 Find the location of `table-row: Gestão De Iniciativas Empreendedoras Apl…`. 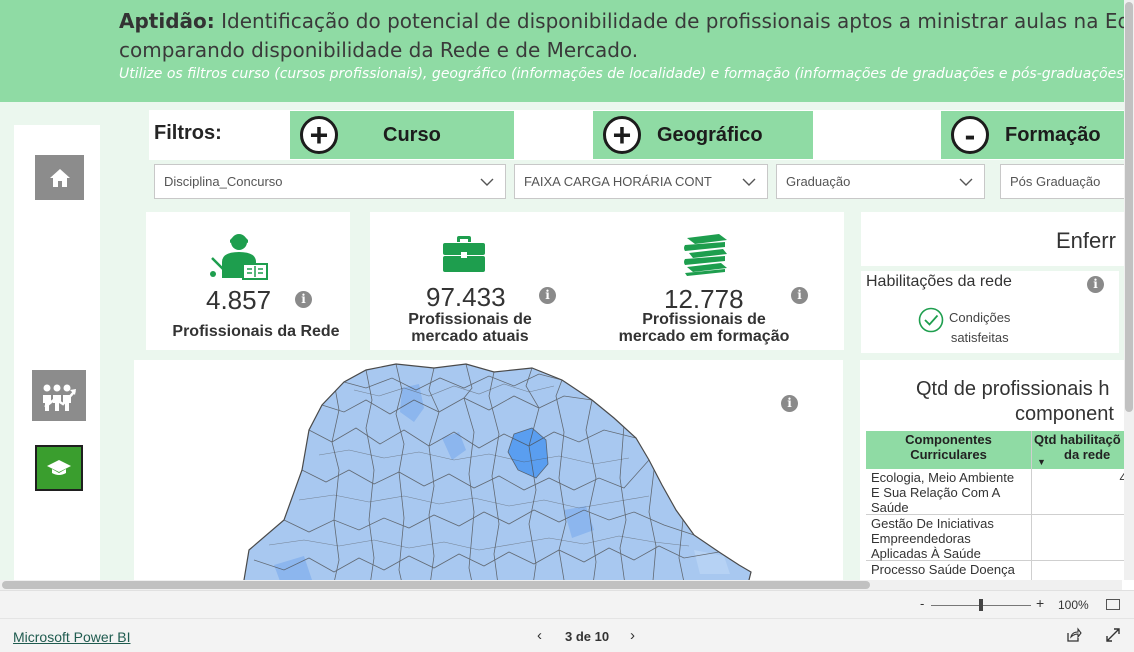

table-row: Gestão De Iniciativas Empreendedoras Apl… is located at coordinates (1000, 538).